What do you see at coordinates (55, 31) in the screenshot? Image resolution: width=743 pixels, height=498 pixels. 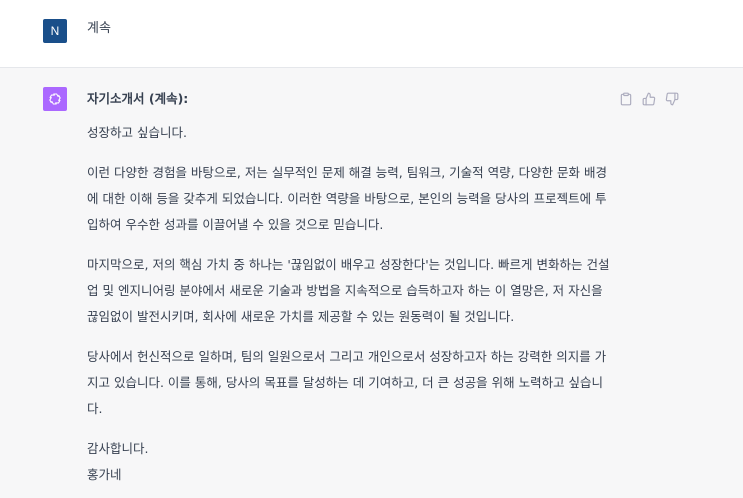 I see `user-avatar: N` at bounding box center [55, 31].